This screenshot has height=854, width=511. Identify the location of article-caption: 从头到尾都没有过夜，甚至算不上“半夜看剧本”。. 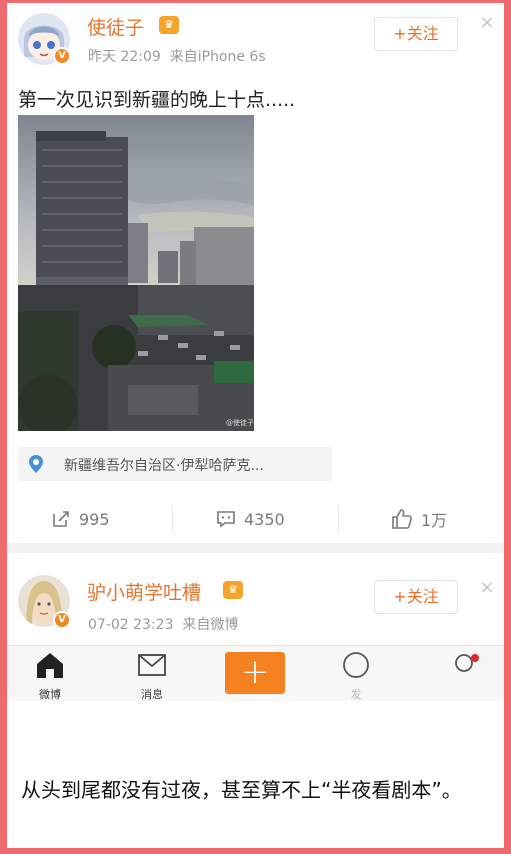
(241, 790).